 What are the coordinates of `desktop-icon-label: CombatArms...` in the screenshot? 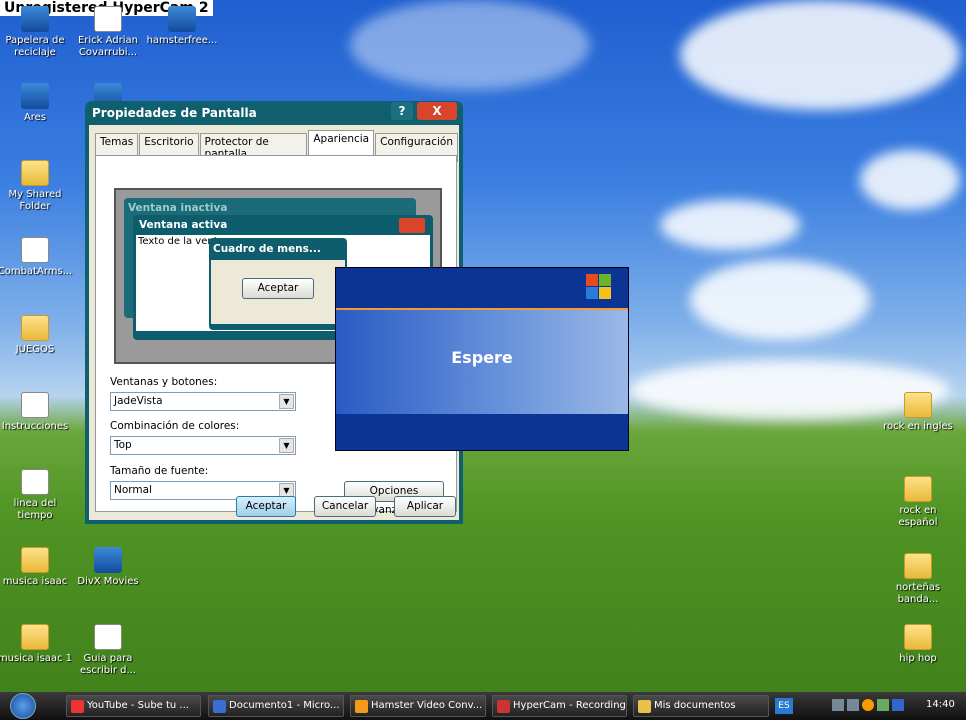 It's located at (36, 271).